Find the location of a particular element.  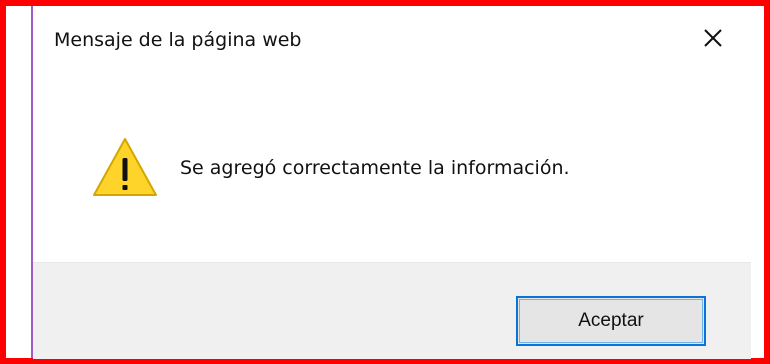

dialog-message: Se agregó correctamente la información. is located at coordinates (375, 168).